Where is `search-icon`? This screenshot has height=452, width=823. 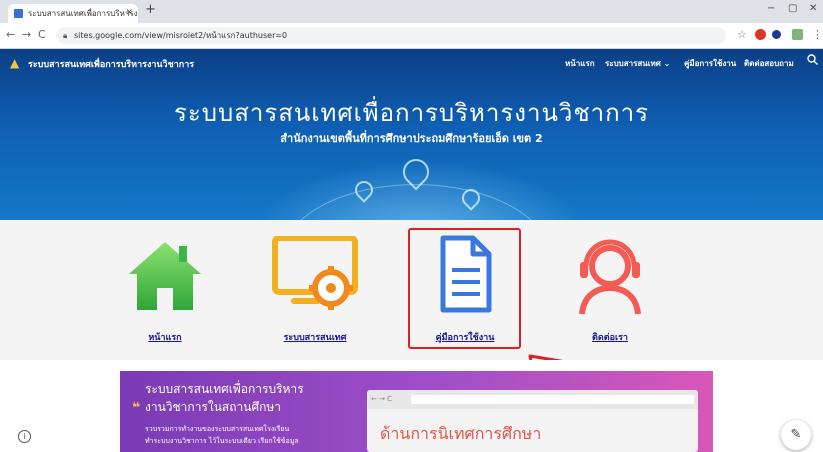
search-icon is located at coordinates (812, 61).